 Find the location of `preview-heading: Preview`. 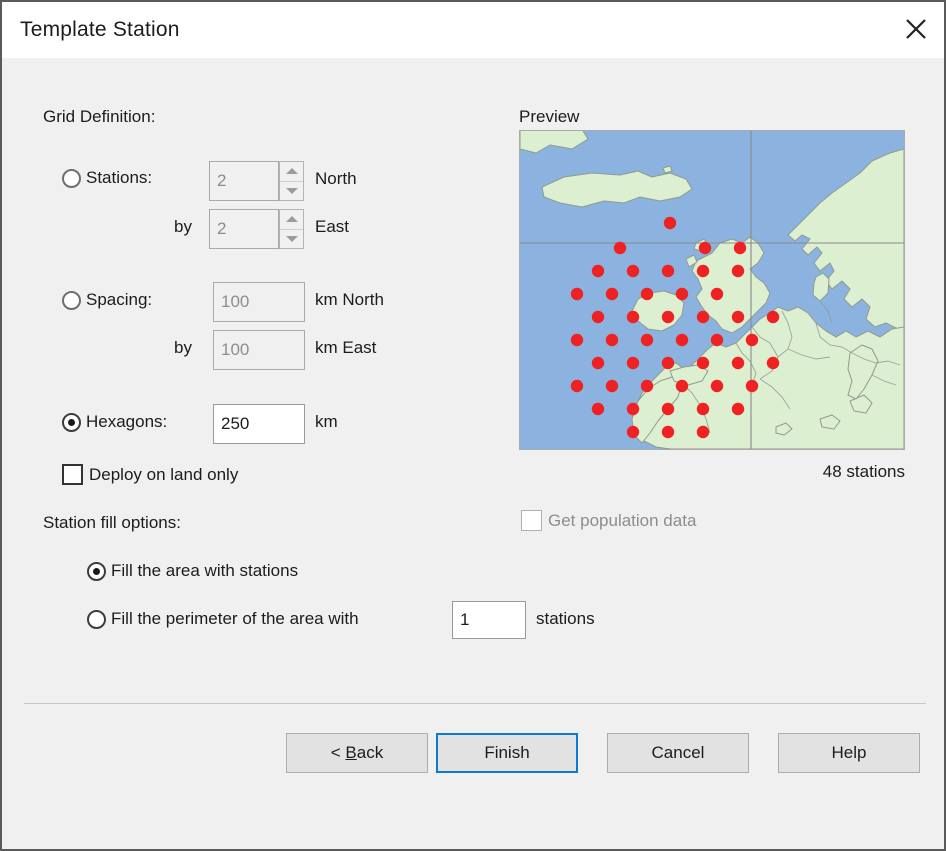

preview-heading: Preview is located at coordinates (549, 116).